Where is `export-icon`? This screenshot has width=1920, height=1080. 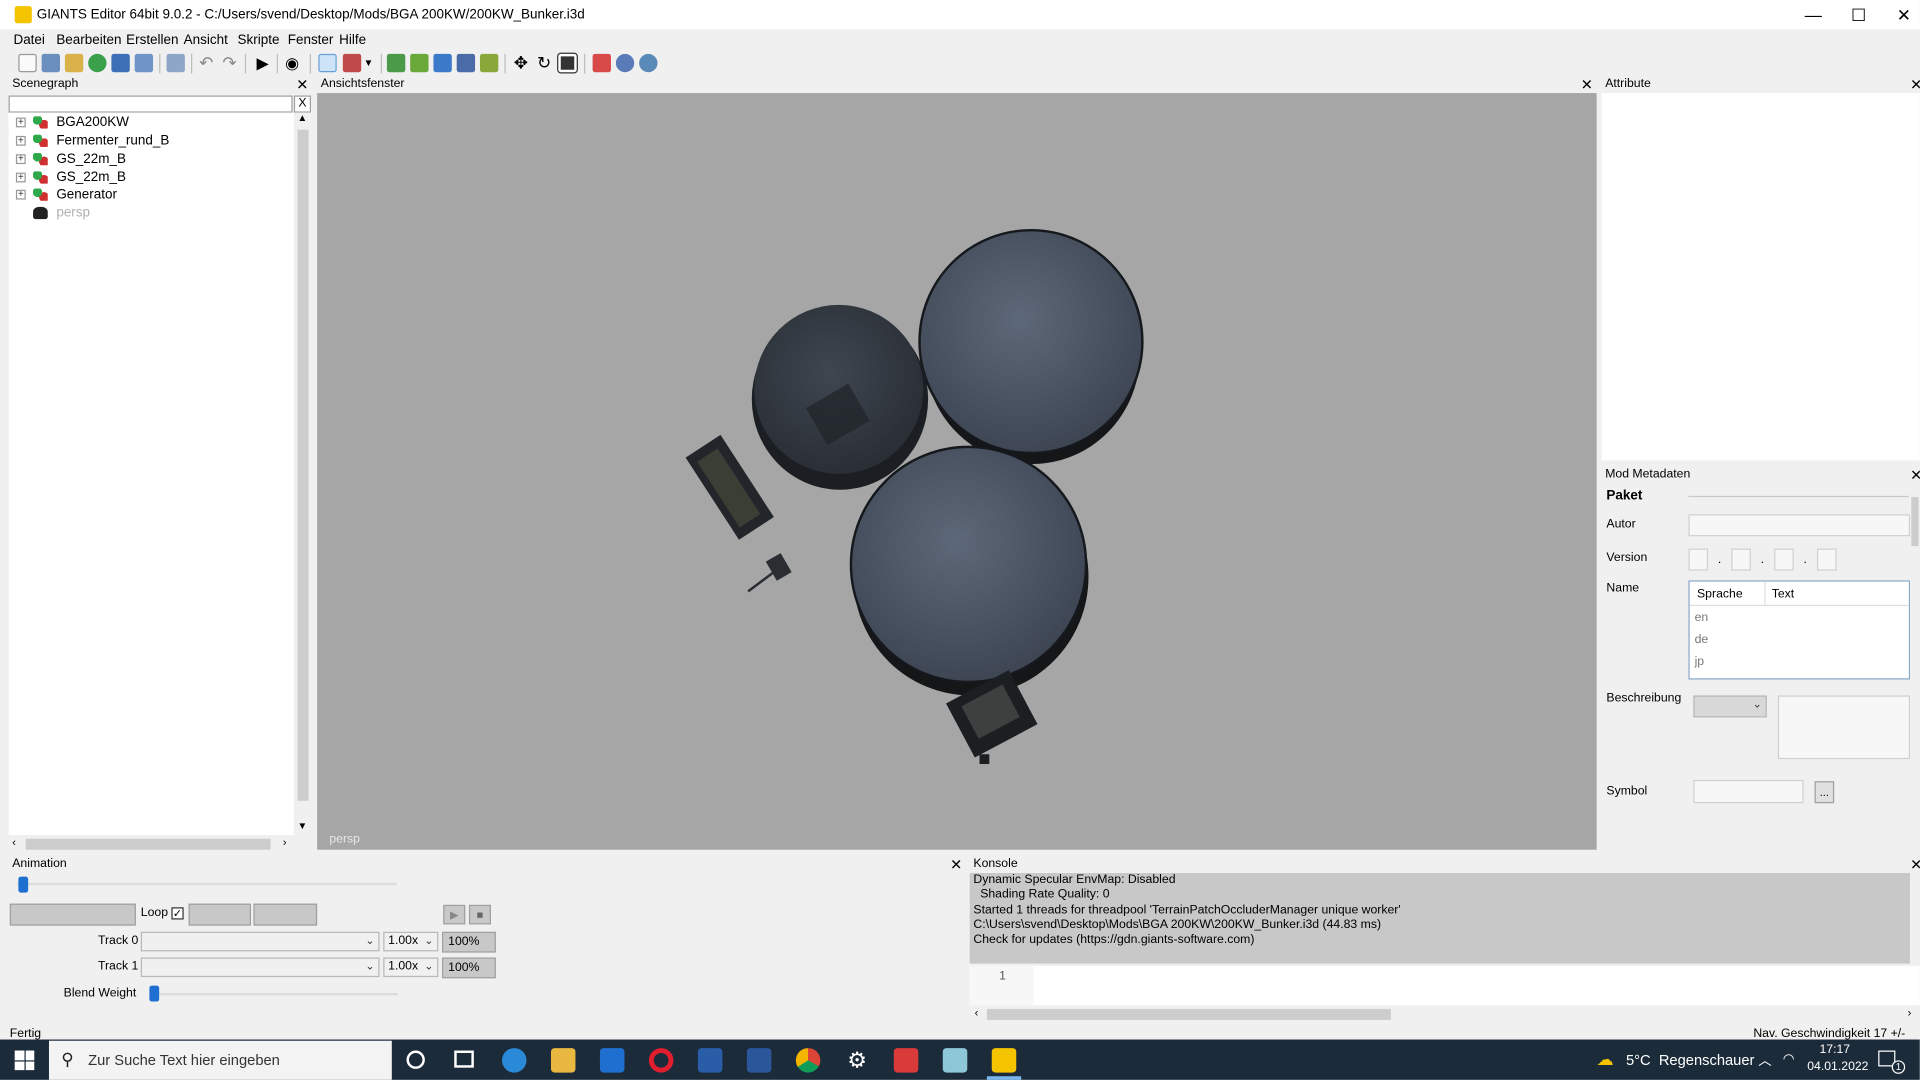
export-icon is located at coordinates (144, 63).